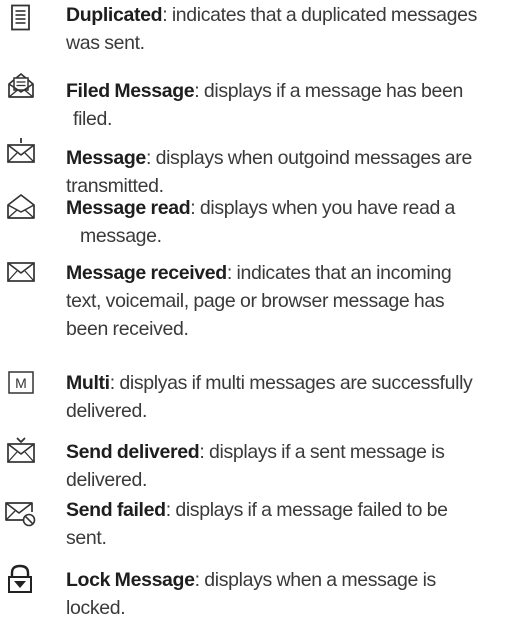 The width and height of the screenshot is (531, 634). What do you see at coordinates (121, 236) in the screenshot?
I see `entry-description-continued: message.` at bounding box center [121, 236].